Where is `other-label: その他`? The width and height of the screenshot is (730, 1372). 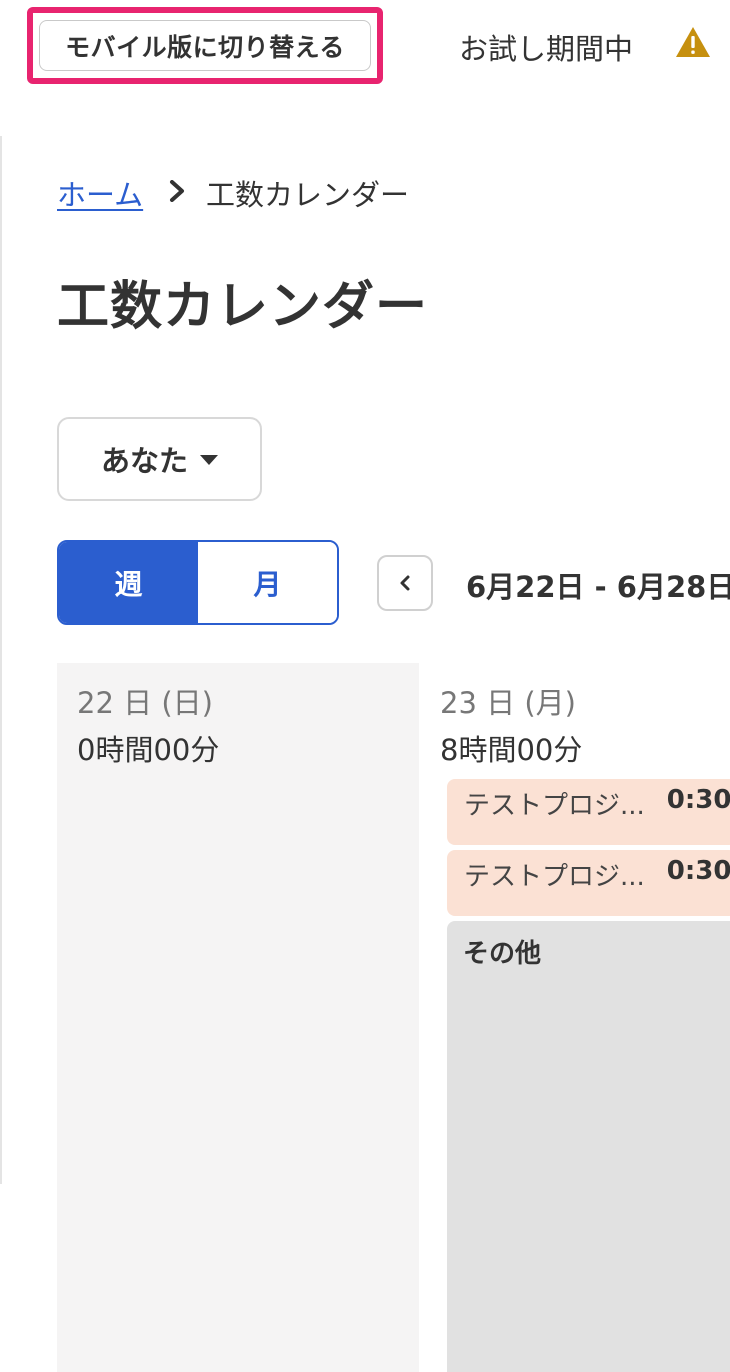 other-label: その他 is located at coordinates (502, 954).